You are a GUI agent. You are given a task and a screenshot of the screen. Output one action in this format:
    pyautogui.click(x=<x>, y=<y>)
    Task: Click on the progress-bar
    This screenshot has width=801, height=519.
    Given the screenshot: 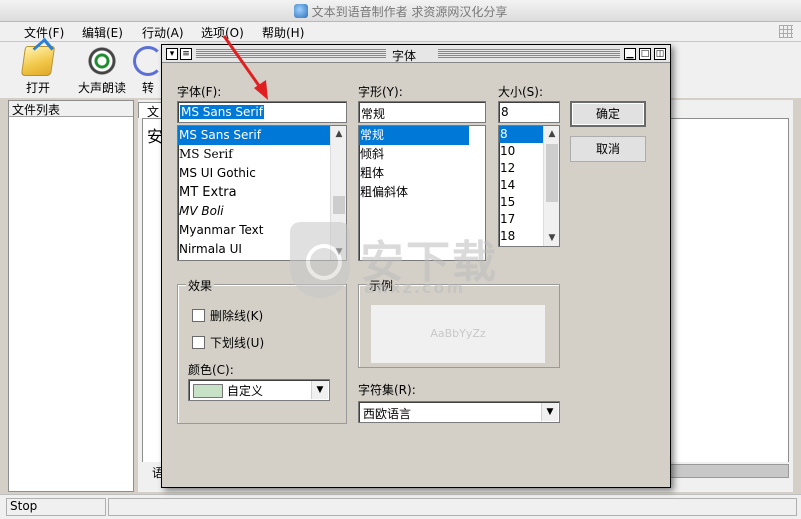 What is the action you would take?
    pyautogui.click(x=725, y=471)
    